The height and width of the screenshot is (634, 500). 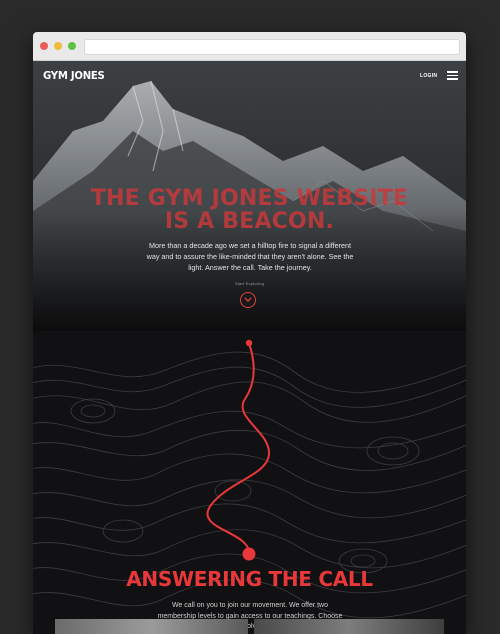 I want to click on path-start-dot, so click(x=249, y=343).